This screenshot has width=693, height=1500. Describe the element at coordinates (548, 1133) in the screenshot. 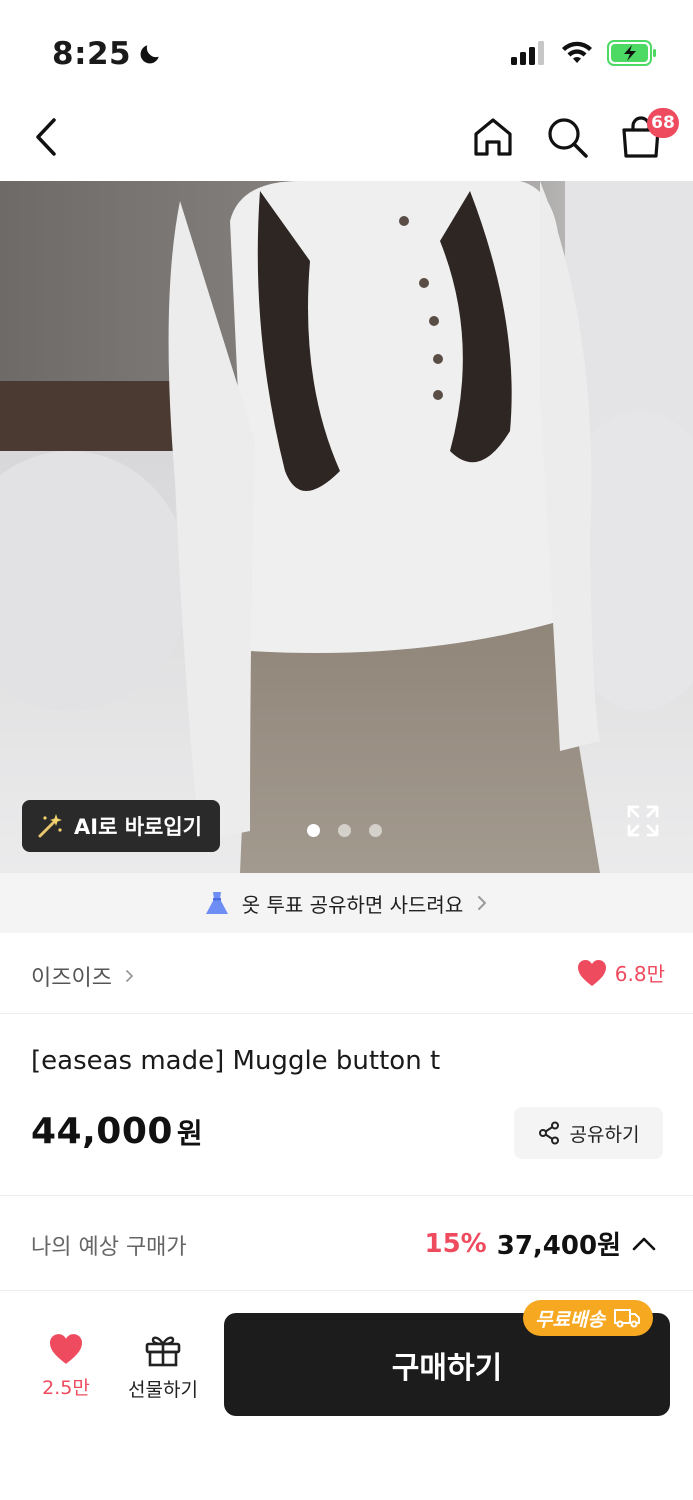

I see `share-icon` at that location.